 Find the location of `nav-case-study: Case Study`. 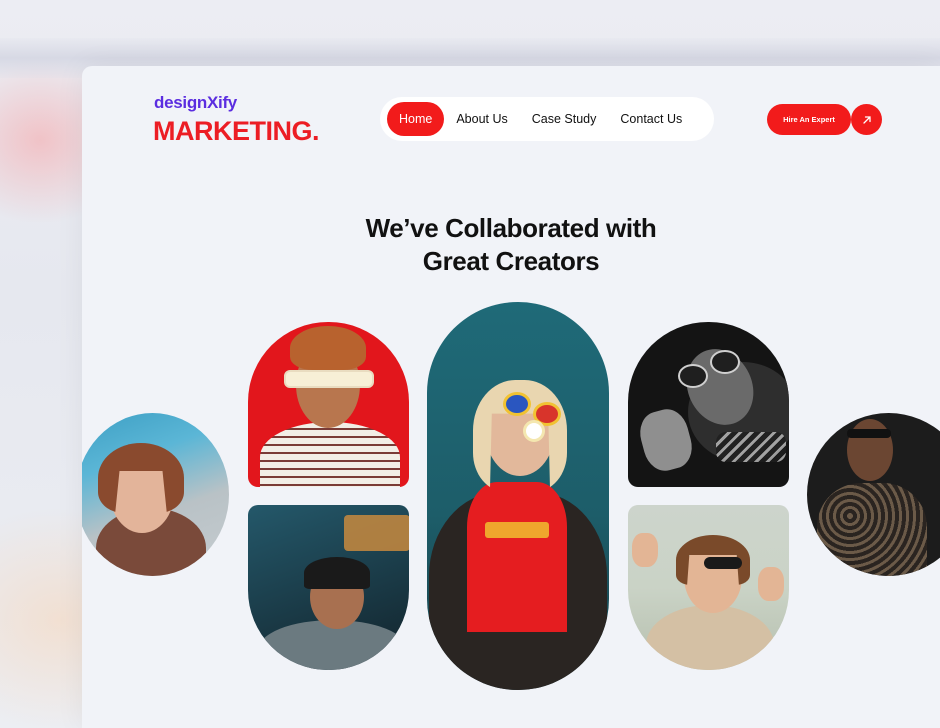

nav-case-study: Case Study is located at coordinates (564, 119).